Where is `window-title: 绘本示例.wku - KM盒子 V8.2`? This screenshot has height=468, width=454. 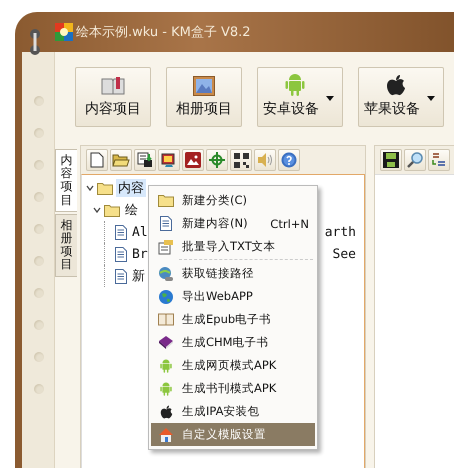
window-title: 绘本示例.wku - KM盒子 V8.2 is located at coordinates (163, 32).